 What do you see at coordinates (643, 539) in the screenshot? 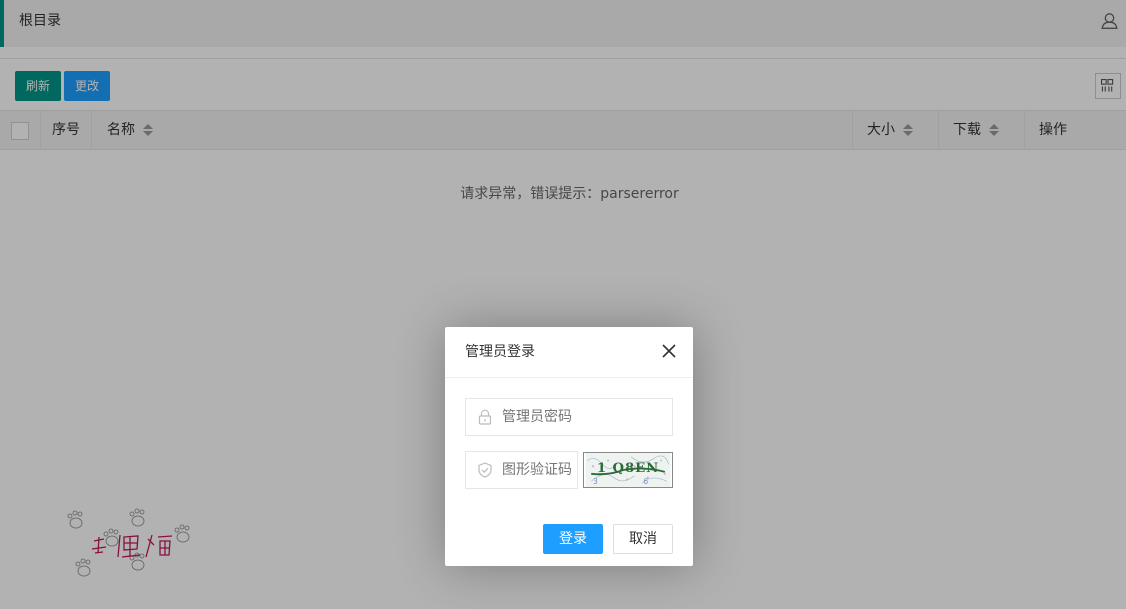
I see `cancel-button: 取消` at bounding box center [643, 539].